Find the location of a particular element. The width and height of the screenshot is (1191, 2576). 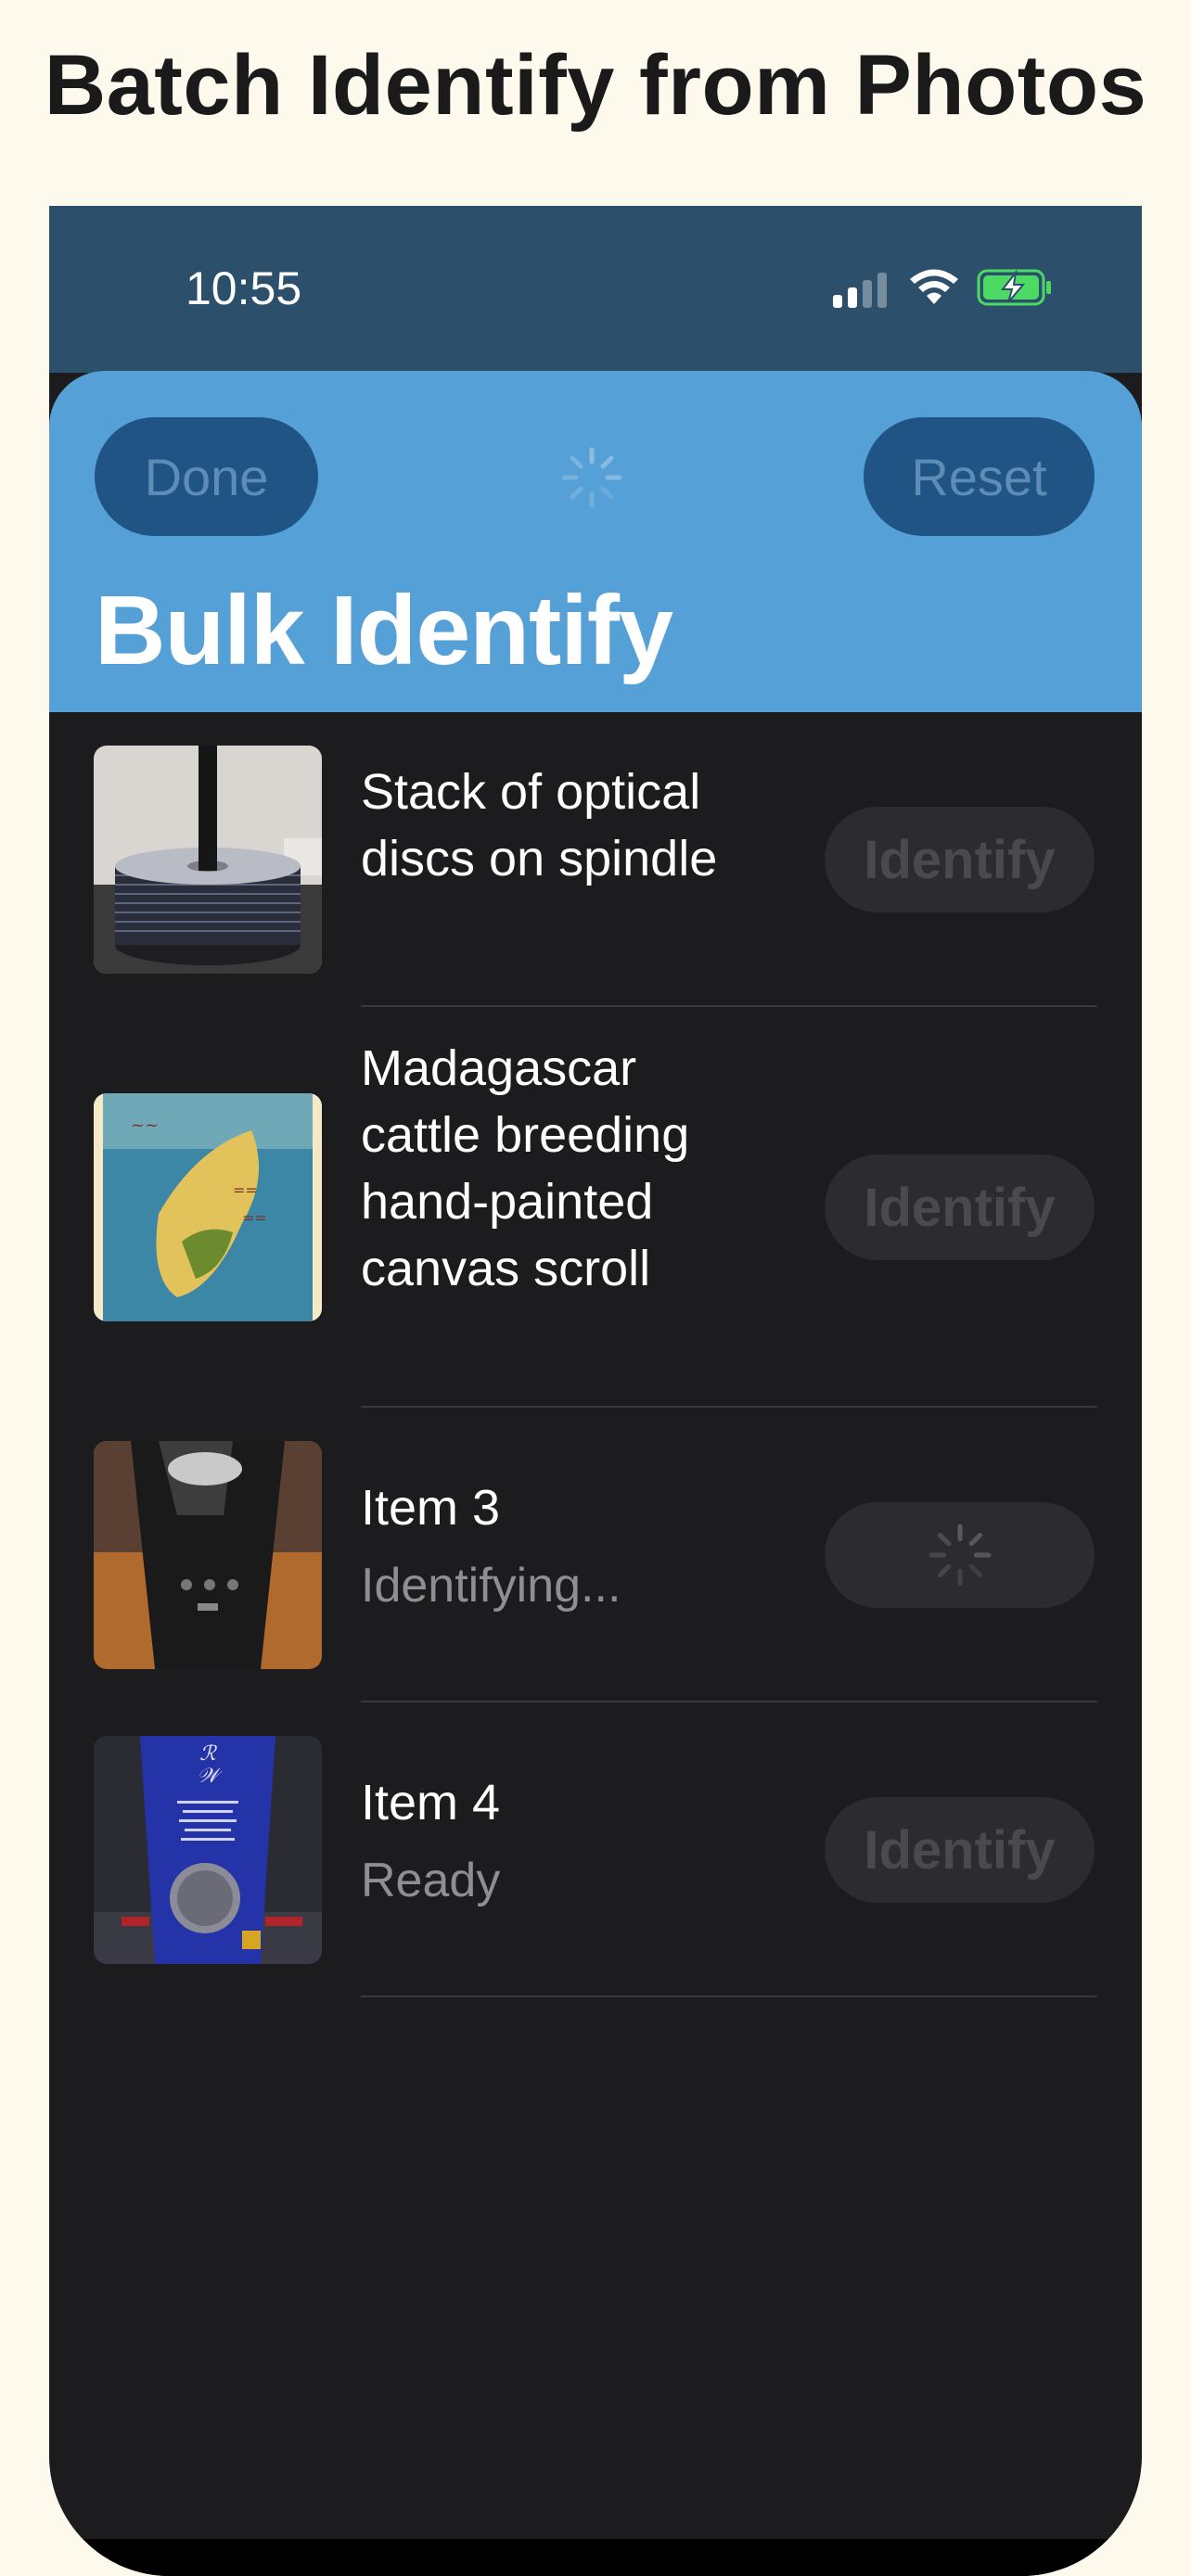

svg-text: ℛ is located at coordinates (208, 1754).